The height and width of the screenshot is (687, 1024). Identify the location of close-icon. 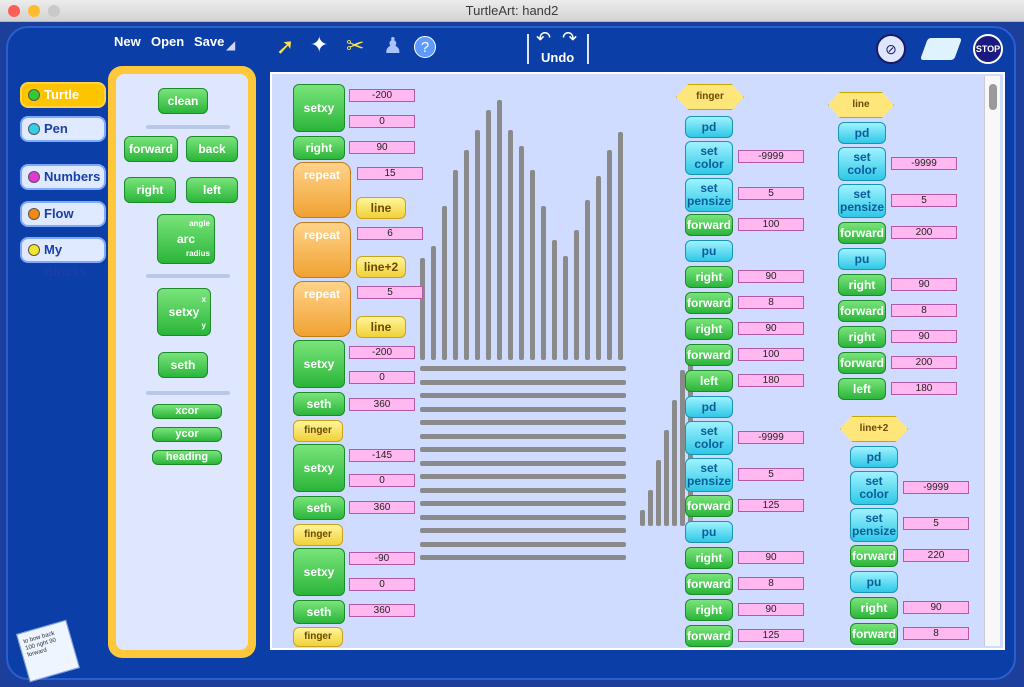
(14, 11).